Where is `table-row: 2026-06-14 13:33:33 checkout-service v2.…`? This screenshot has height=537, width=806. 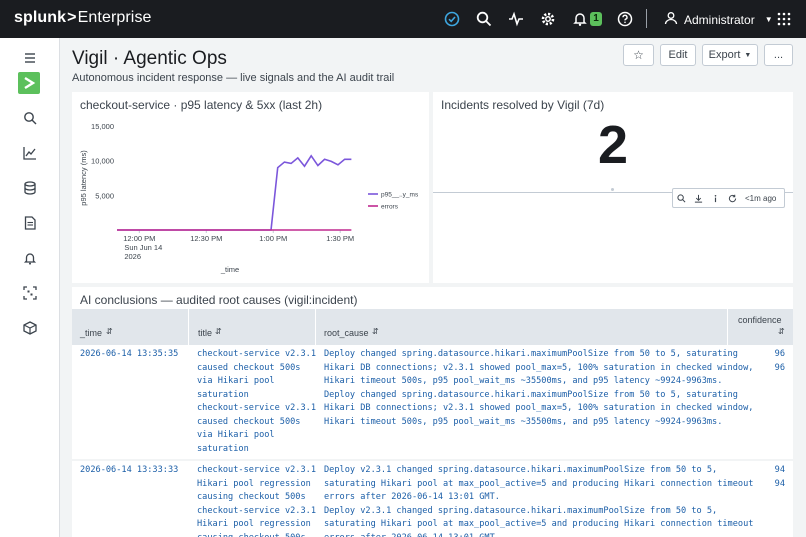
table-row: 2026-06-14 13:33:33 checkout-service v2.… is located at coordinates (432, 499).